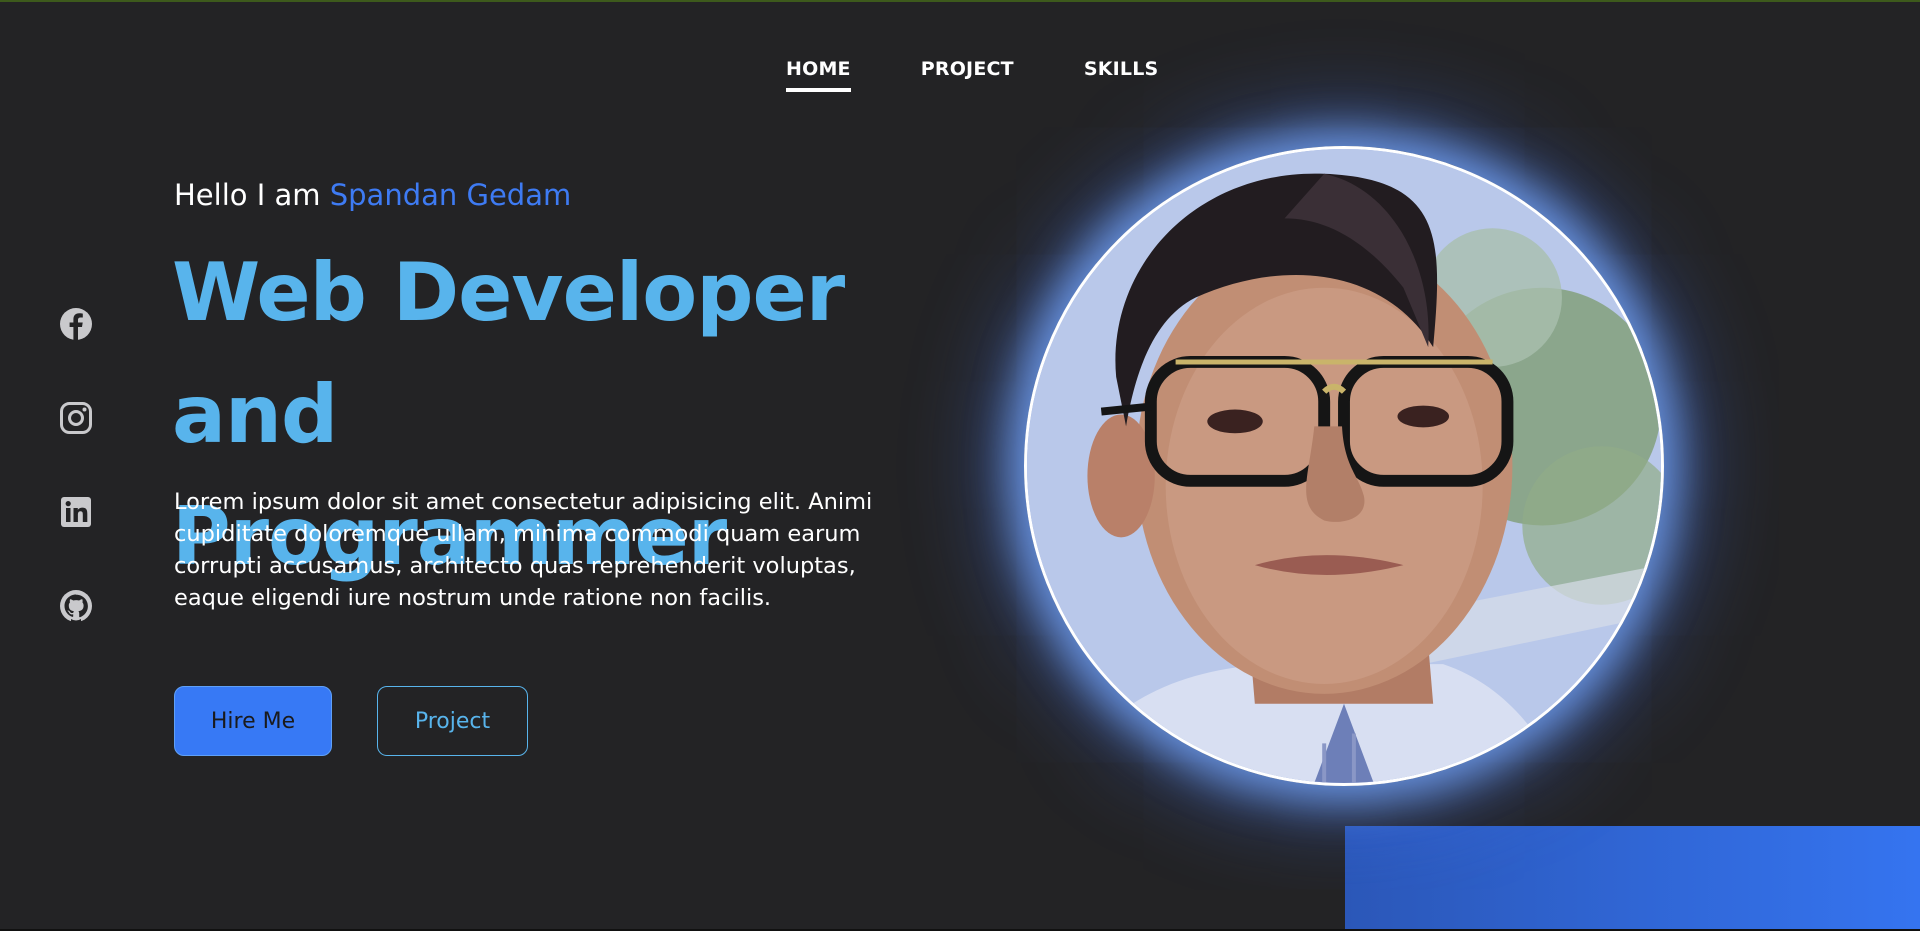  Describe the element at coordinates (967, 73) in the screenshot. I see `nav-project: PROJECT` at that location.